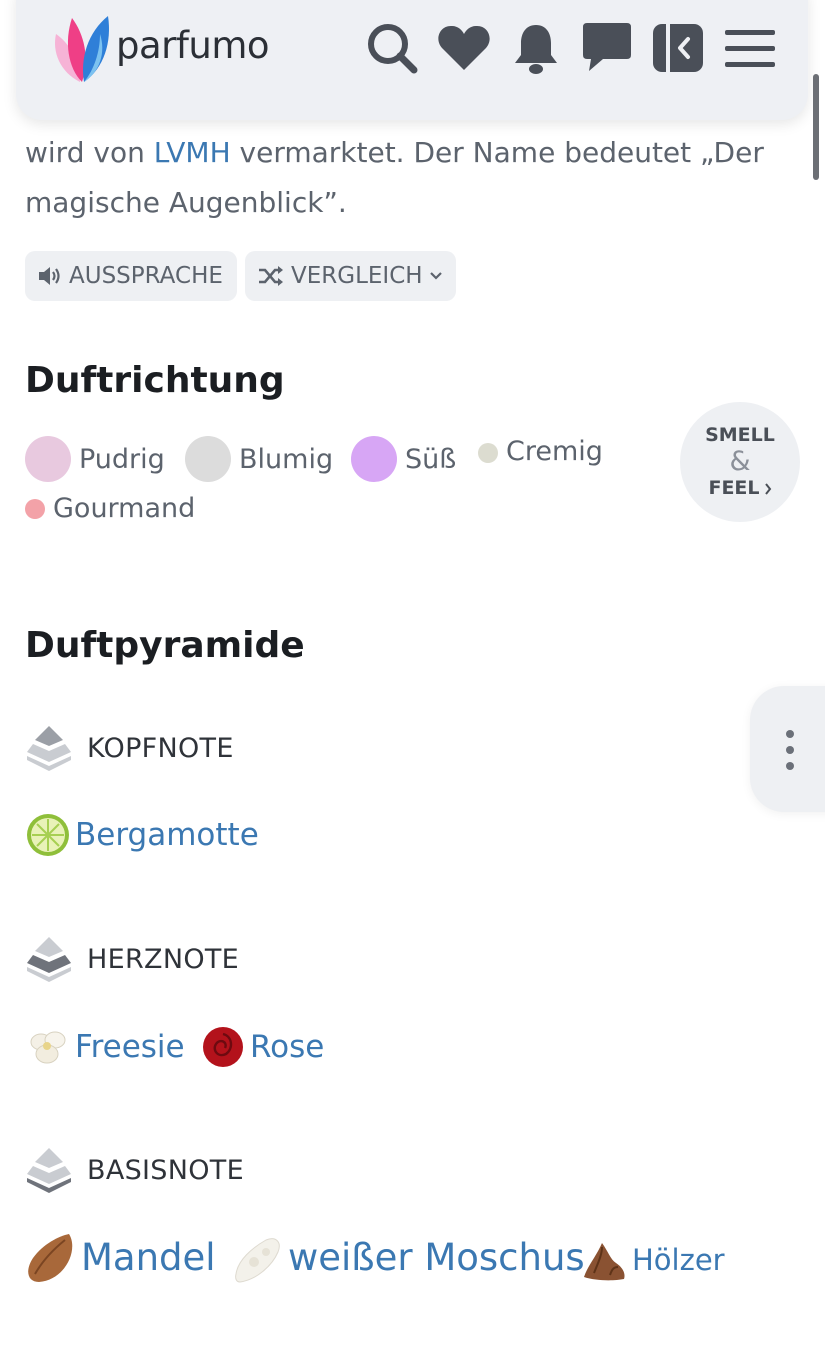 This screenshot has height=1350, width=825. What do you see at coordinates (186, 202) in the screenshot?
I see `description-line-2: magische Augenblick”.` at bounding box center [186, 202].